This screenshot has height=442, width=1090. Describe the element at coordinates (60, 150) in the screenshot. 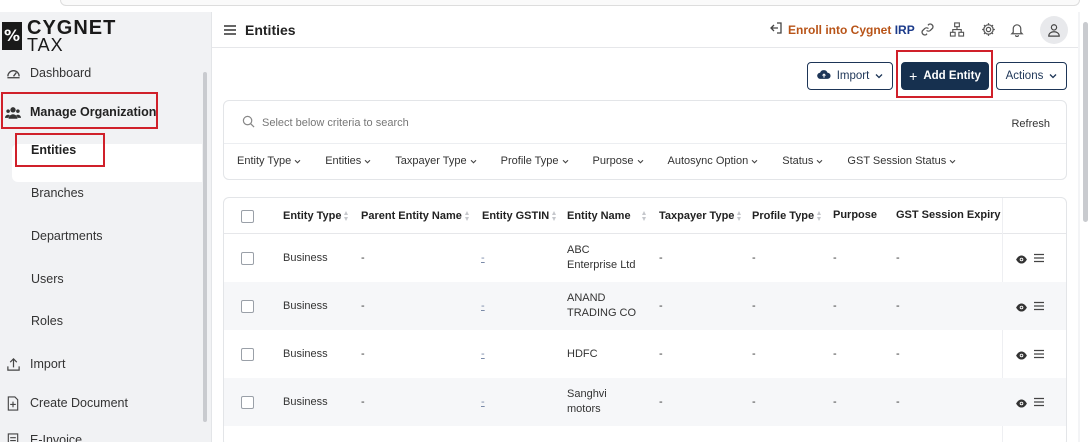

I see `highlight-entities` at that location.